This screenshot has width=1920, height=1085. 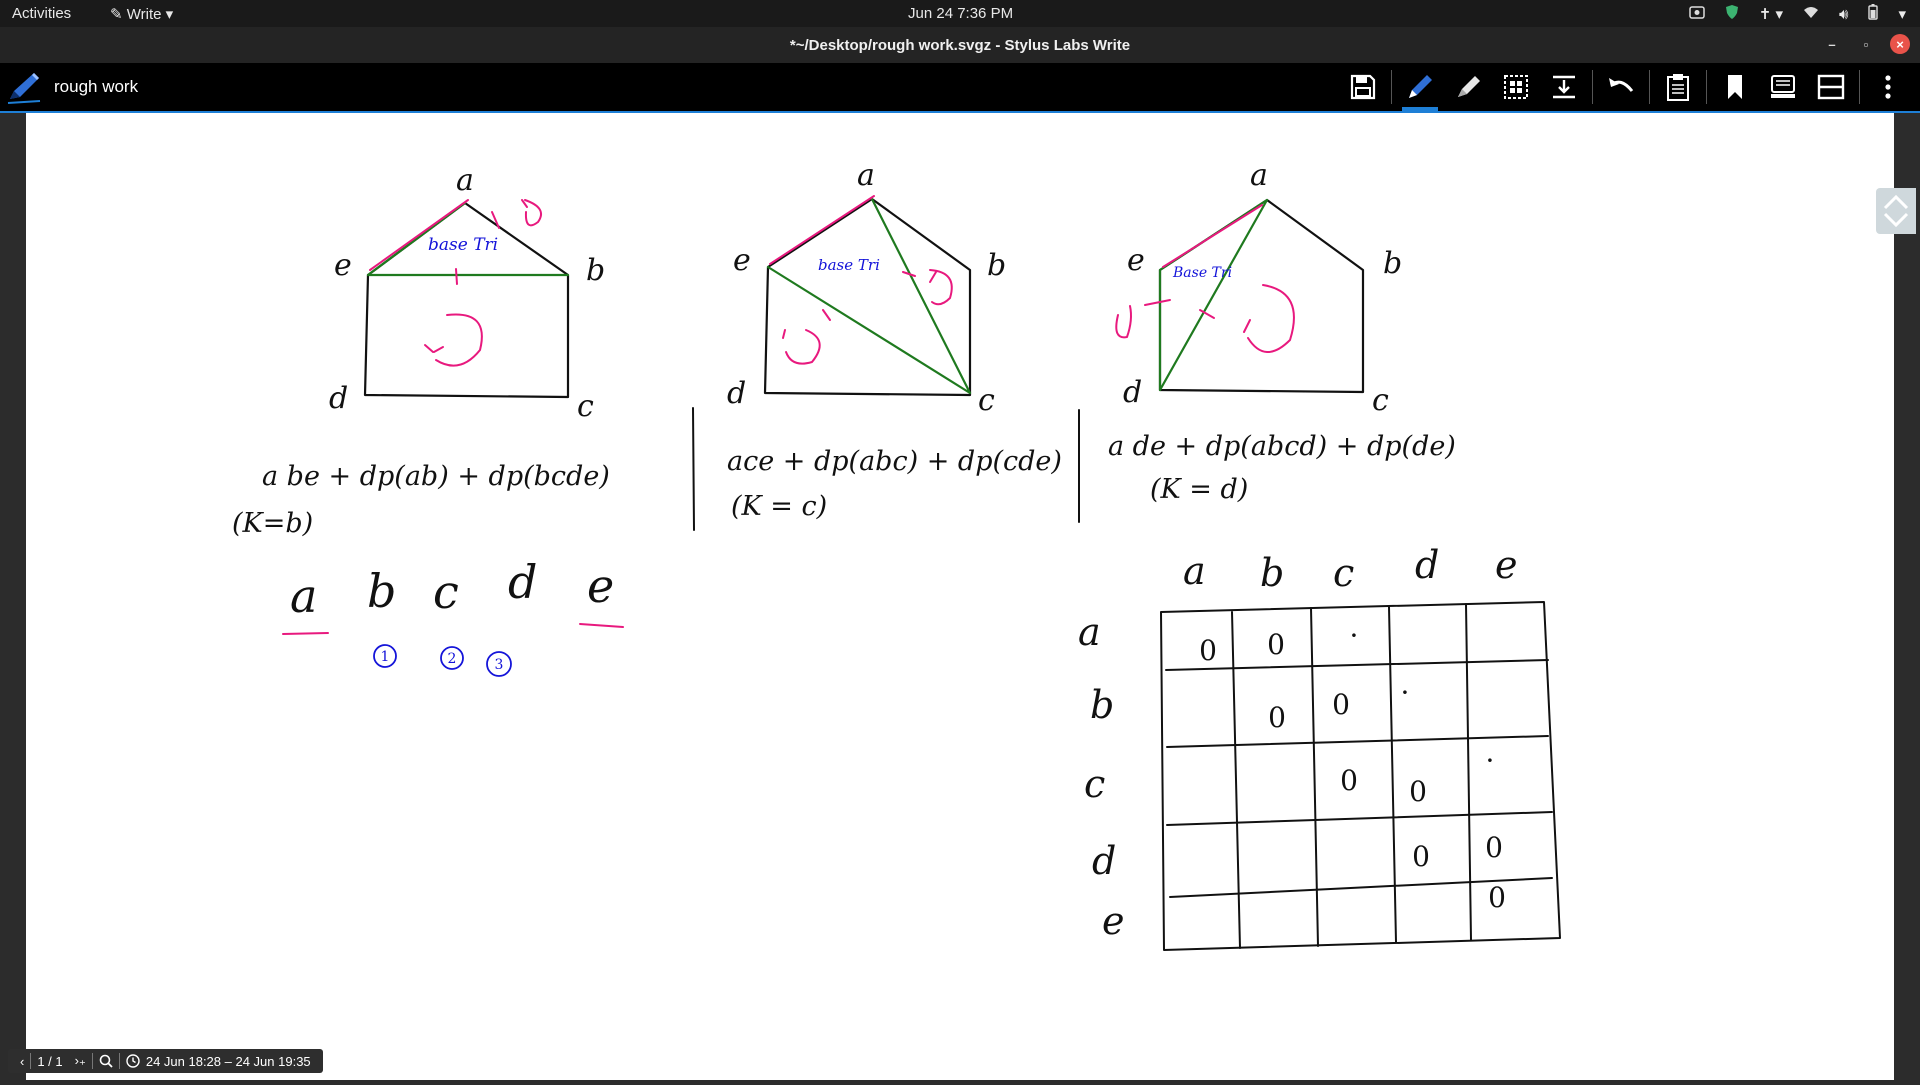 I want to click on row-header: e, so click(x=1113, y=921).